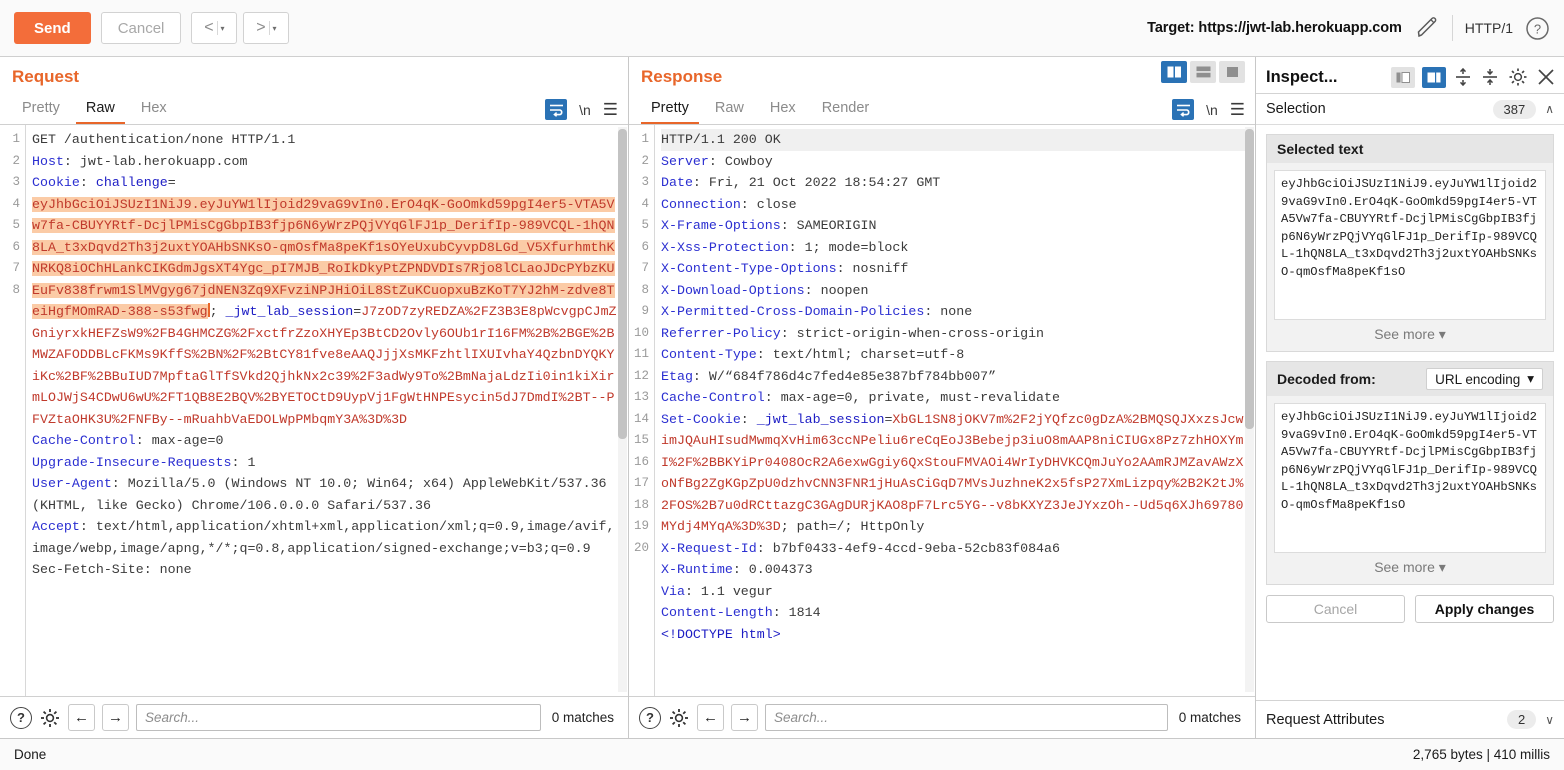 The image size is (1564, 770). I want to click on single-pane-icon, so click(1232, 72).